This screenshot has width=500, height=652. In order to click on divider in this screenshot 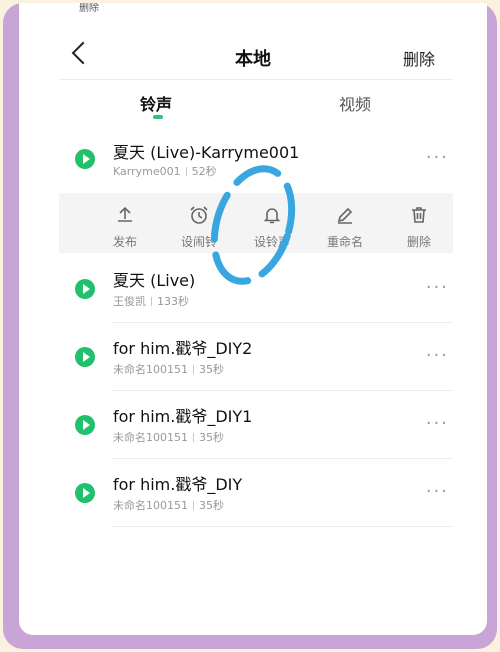, I will do `click(256, 79)`.